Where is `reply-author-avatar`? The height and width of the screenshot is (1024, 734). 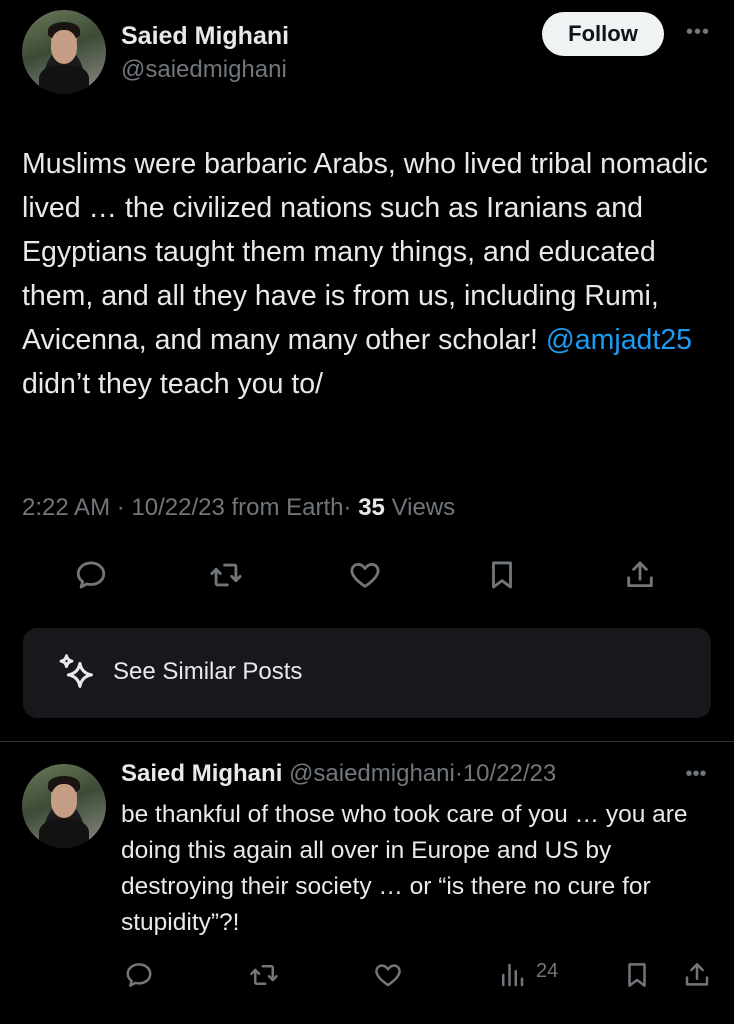
reply-author-avatar is located at coordinates (64, 806).